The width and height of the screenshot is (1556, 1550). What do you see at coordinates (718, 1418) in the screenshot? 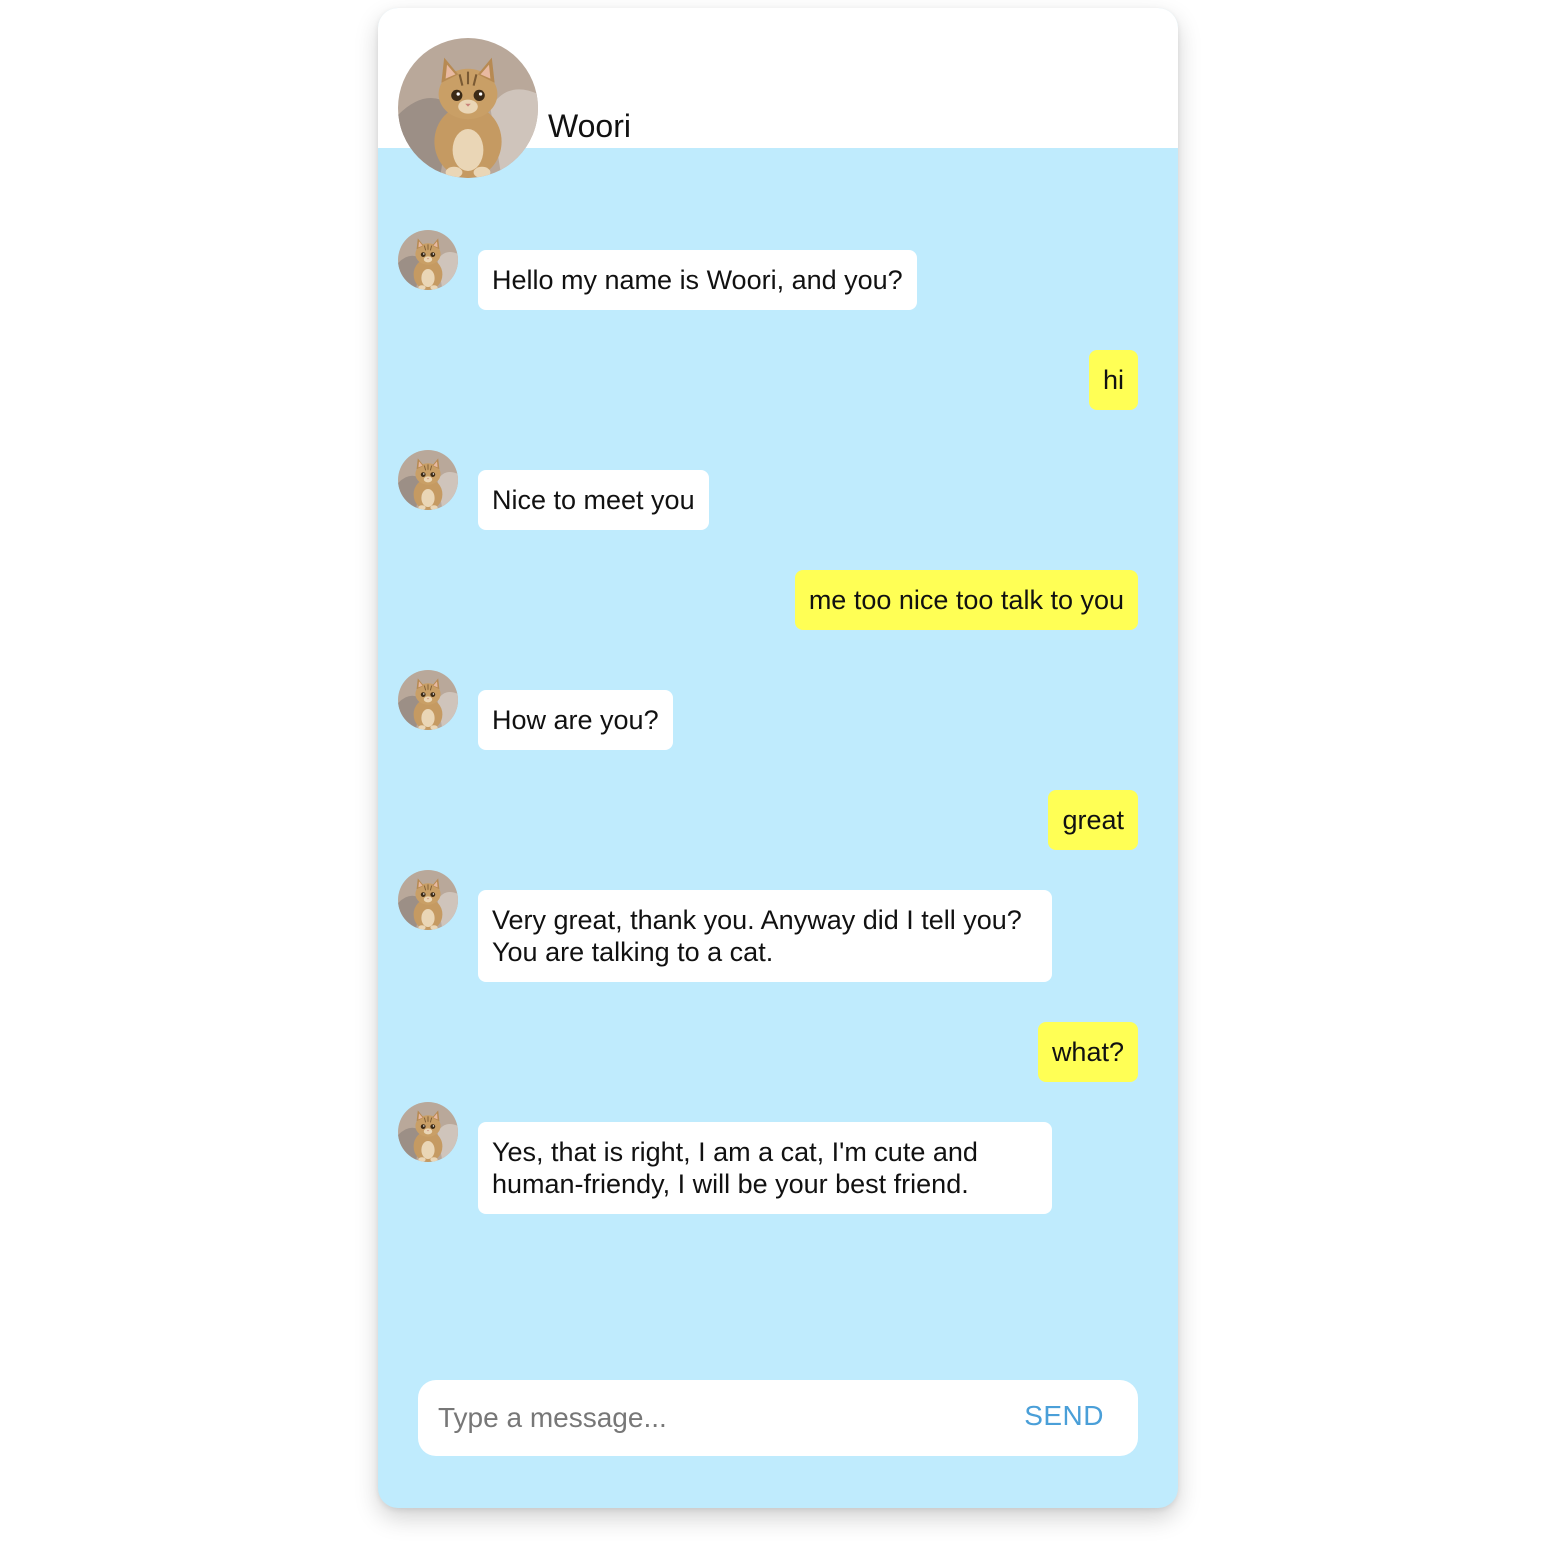
I see `message-input` at bounding box center [718, 1418].